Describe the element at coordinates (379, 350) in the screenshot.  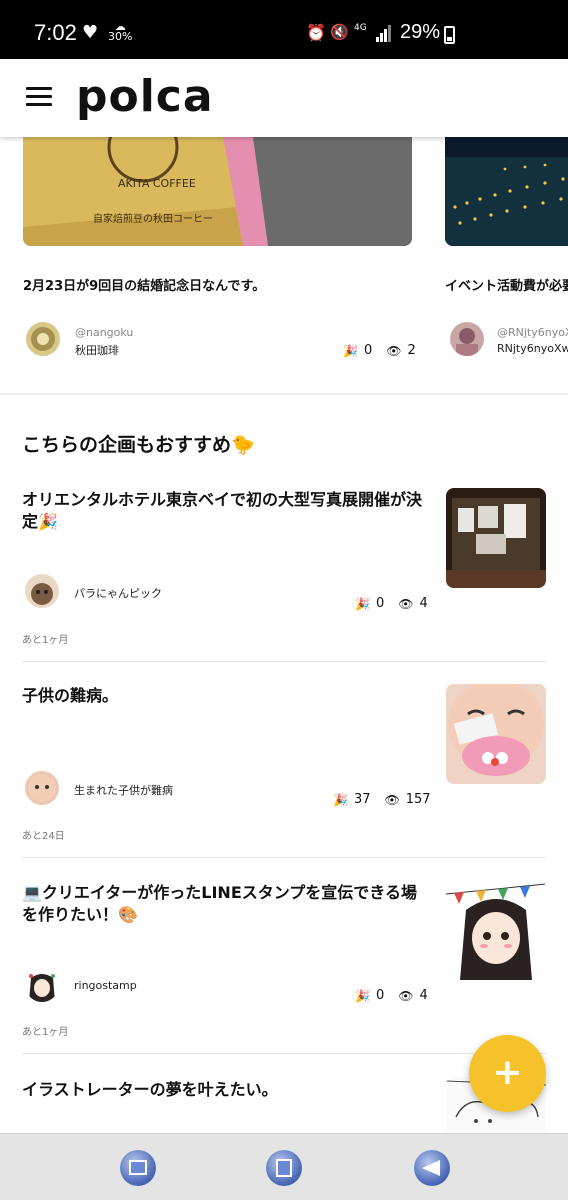
I see `card-stats: 🎉 0 👁 2` at that location.